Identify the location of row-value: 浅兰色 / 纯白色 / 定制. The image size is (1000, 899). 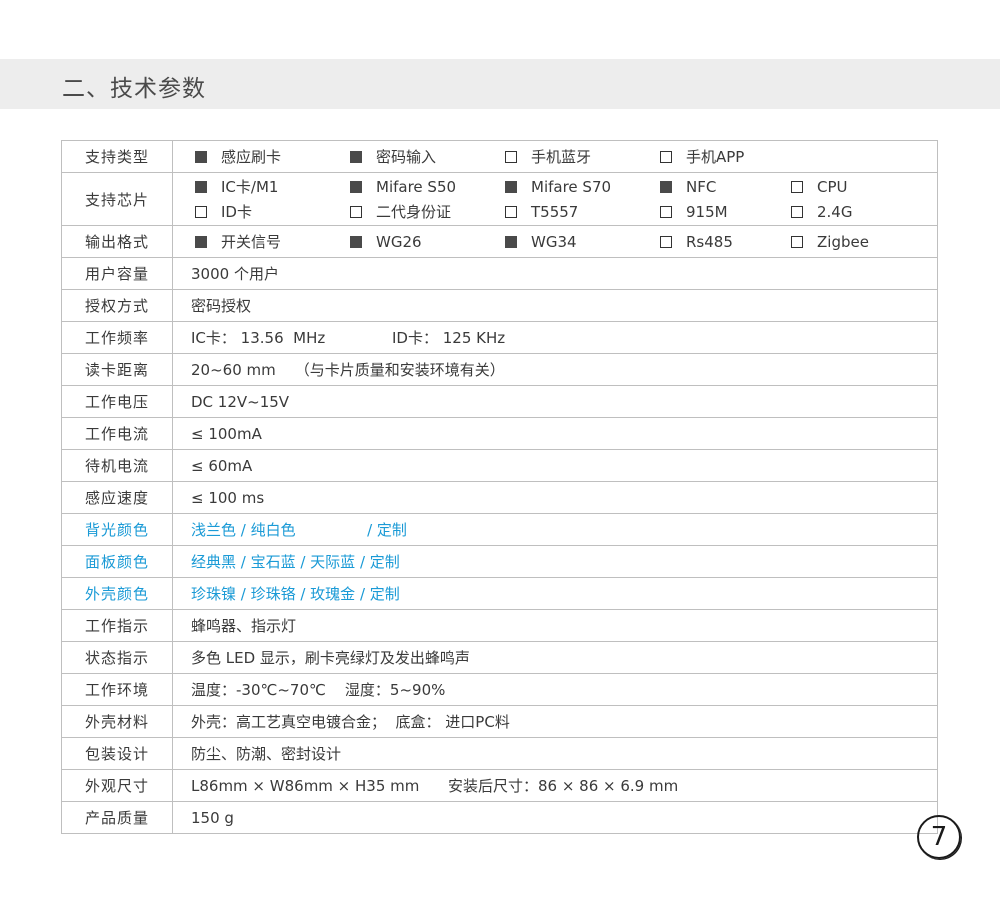
(555, 529).